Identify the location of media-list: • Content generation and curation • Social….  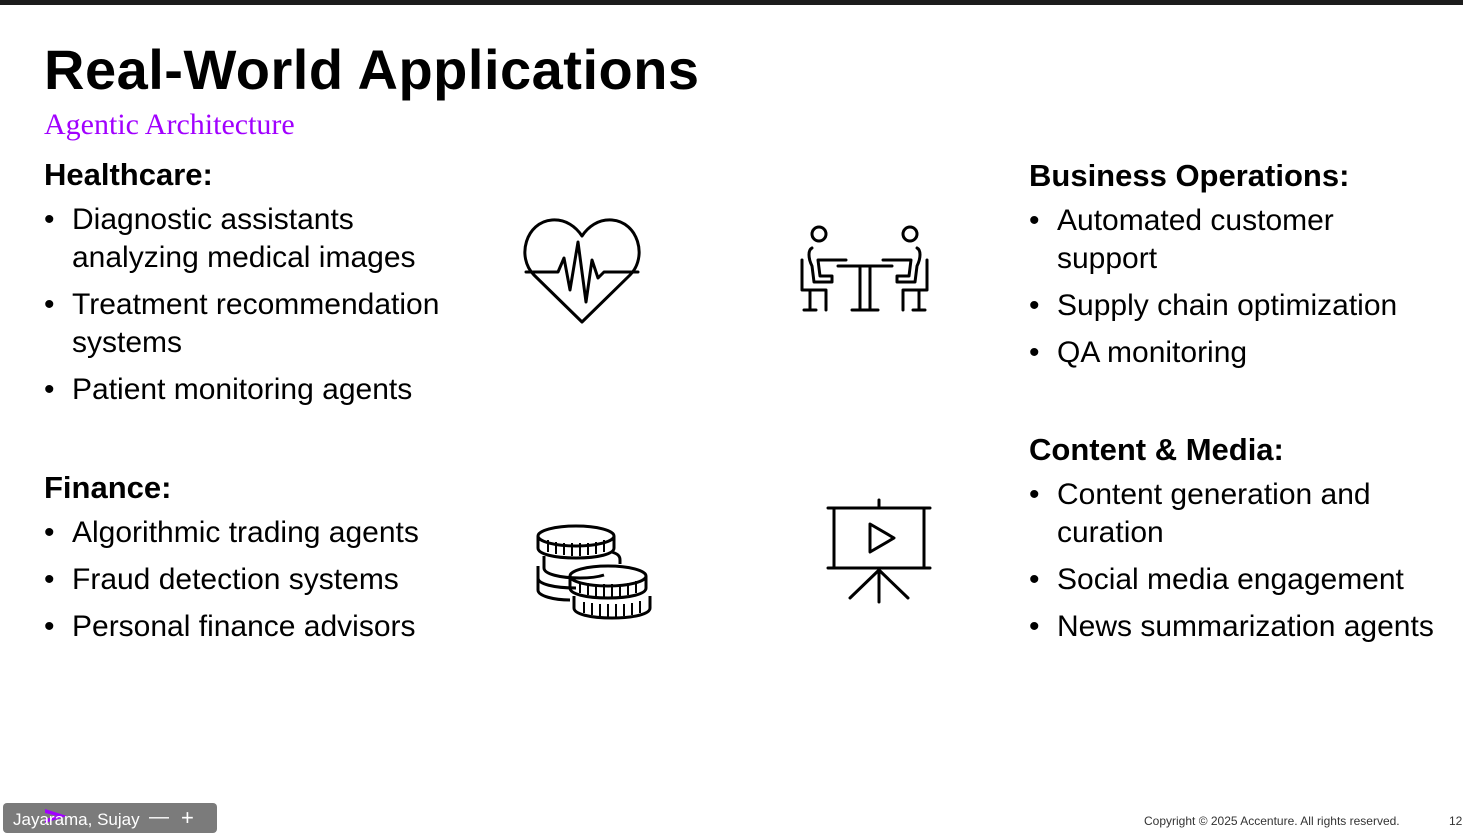
(1239, 561).